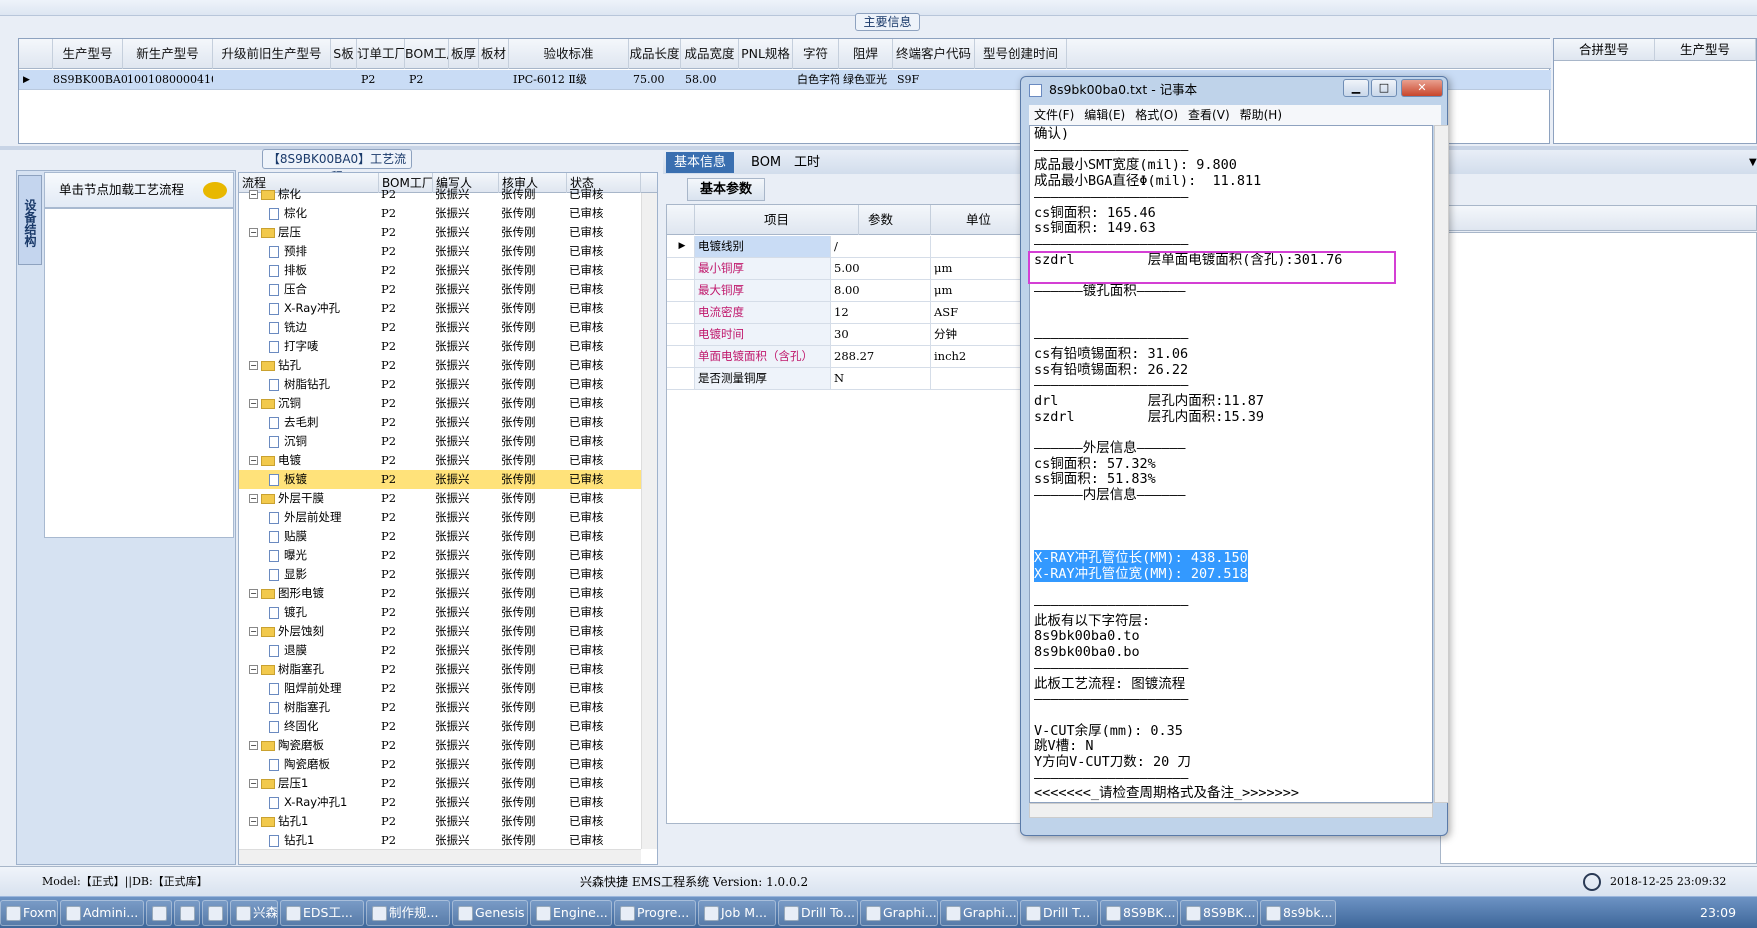  I want to click on collapse-arrow-icon: ▼, so click(1749, 162).